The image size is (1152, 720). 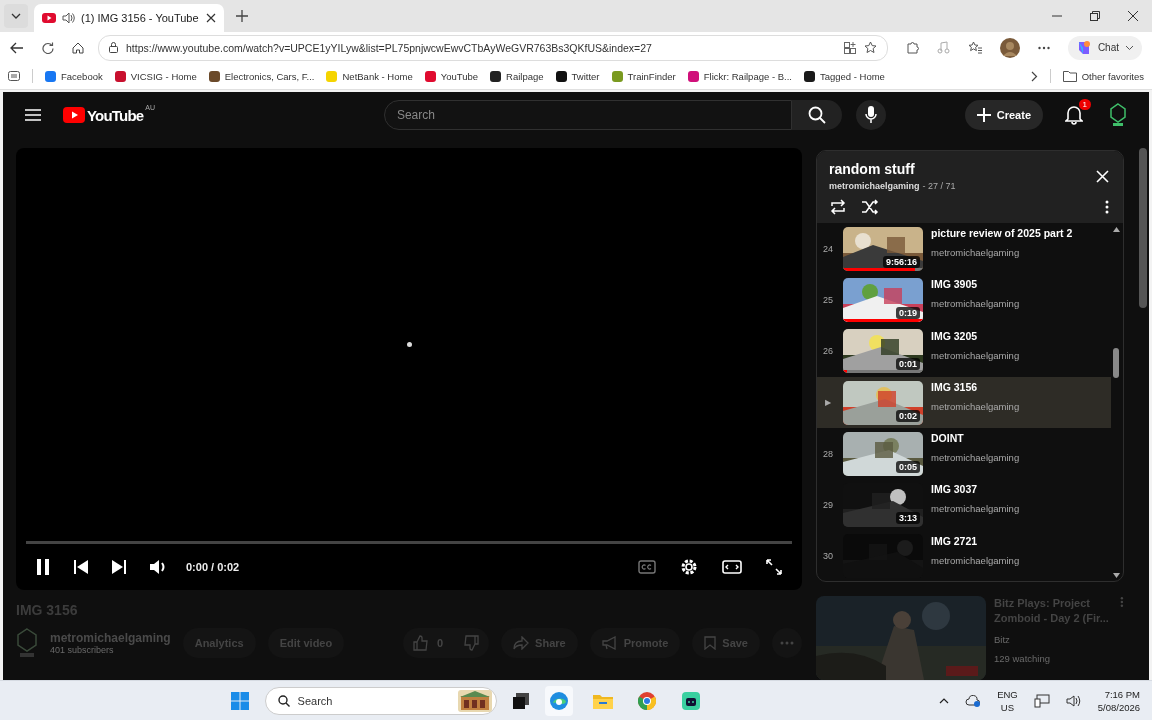 I want to click on playlist-item: 25 0:19 IMG 3905 metromichaelgaming, so click(x=964, y=300).